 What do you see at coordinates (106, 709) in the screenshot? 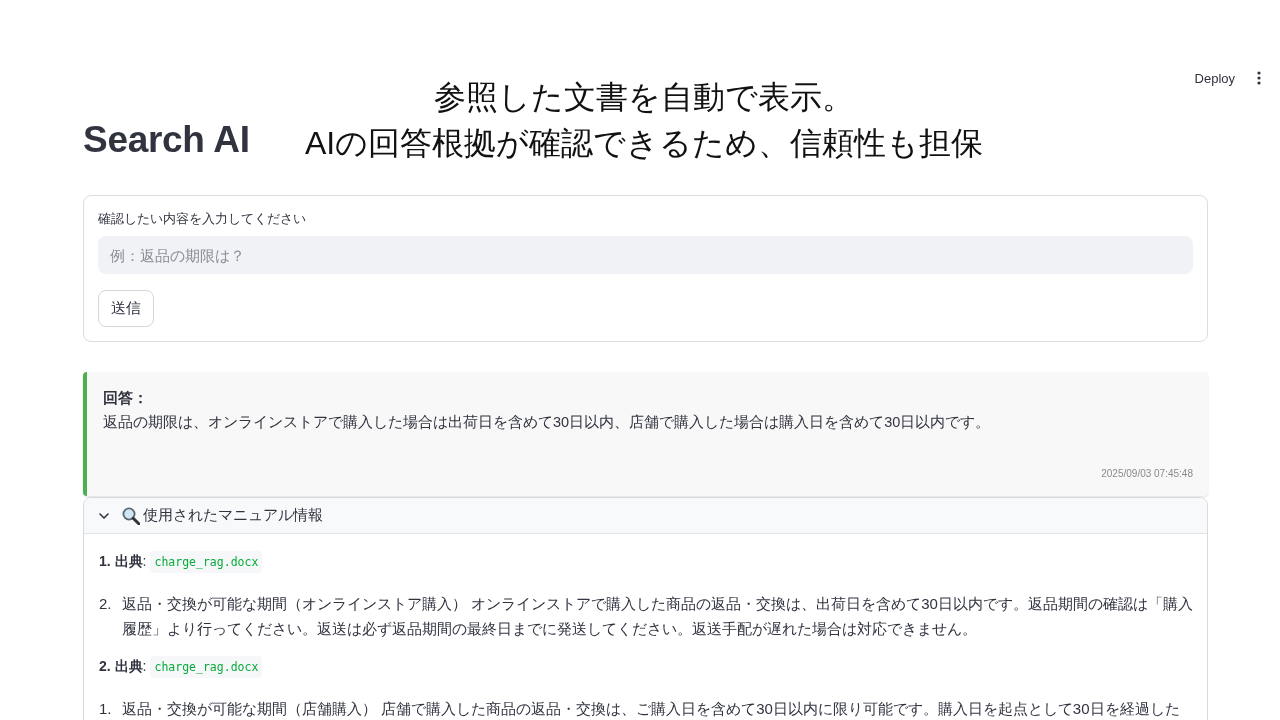
I see `list-number: 1.` at bounding box center [106, 709].